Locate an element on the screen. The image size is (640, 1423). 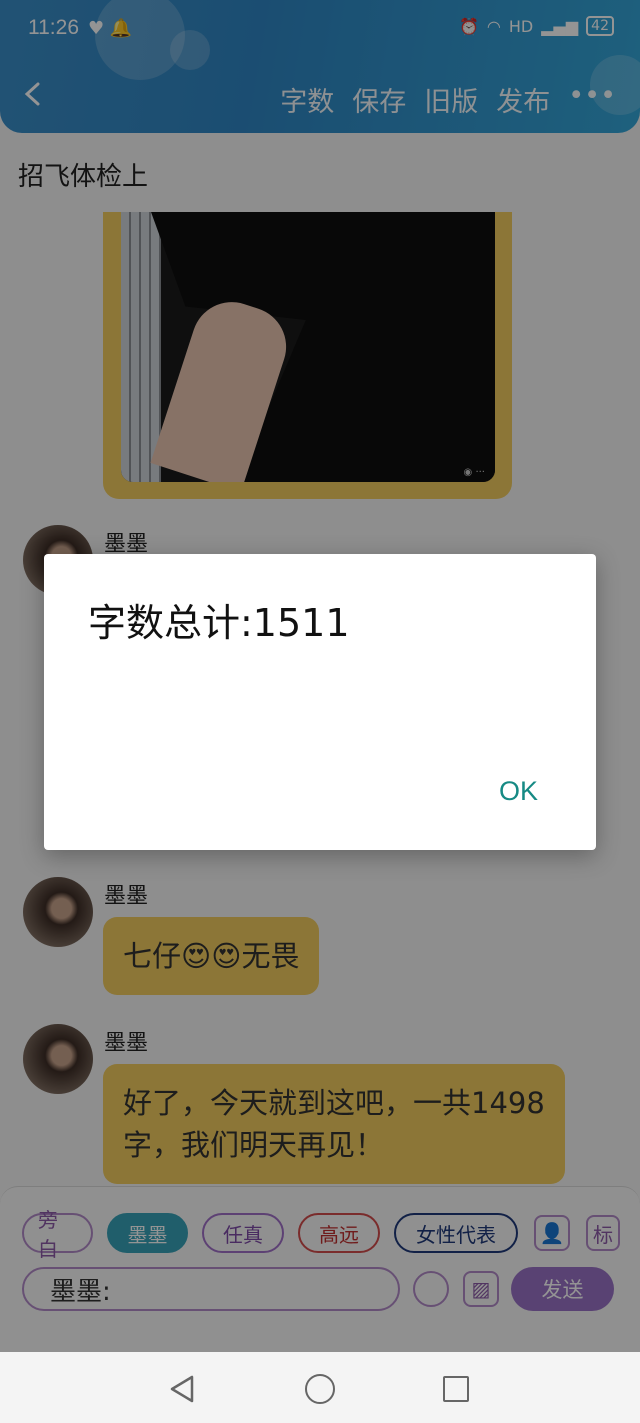
nav-back-icon is located at coordinates (183, 1389).